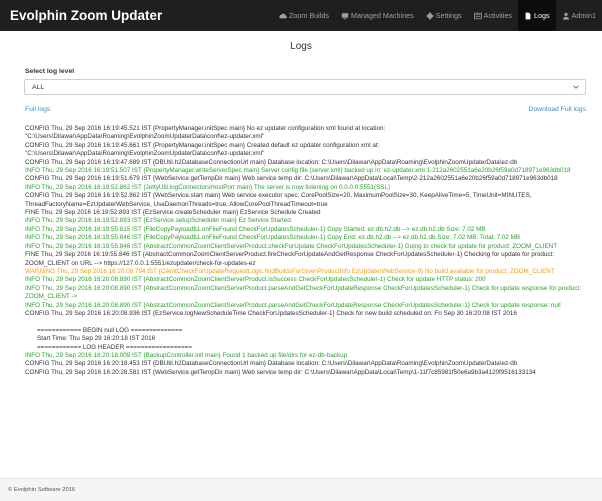 This screenshot has width=602, height=501. Describe the element at coordinates (429, 15) in the screenshot. I see `gear-icon` at that location.